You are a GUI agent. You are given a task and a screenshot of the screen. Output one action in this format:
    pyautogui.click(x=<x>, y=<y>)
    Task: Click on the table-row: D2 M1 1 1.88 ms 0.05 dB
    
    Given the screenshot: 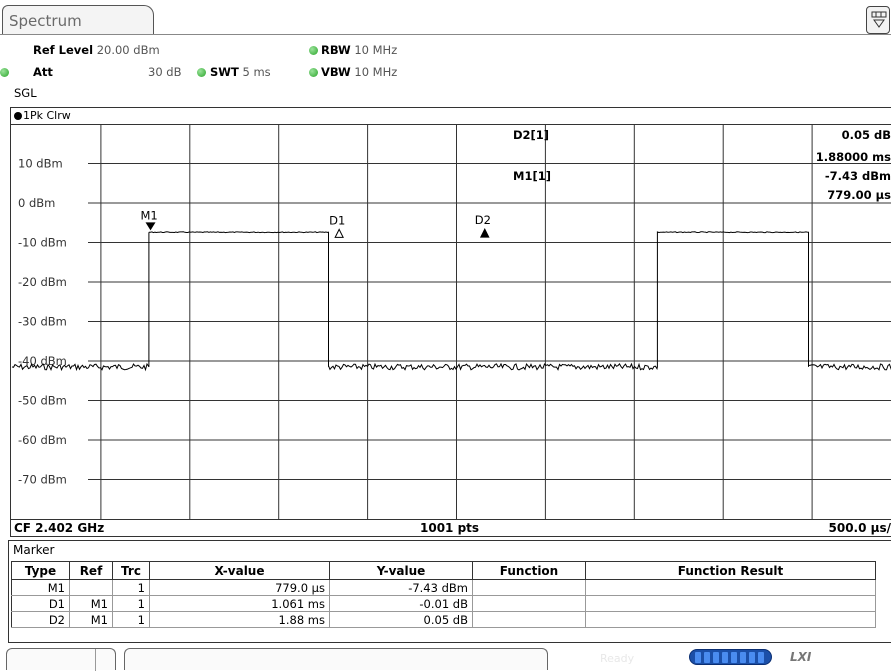 What is the action you would take?
    pyautogui.click(x=444, y=620)
    